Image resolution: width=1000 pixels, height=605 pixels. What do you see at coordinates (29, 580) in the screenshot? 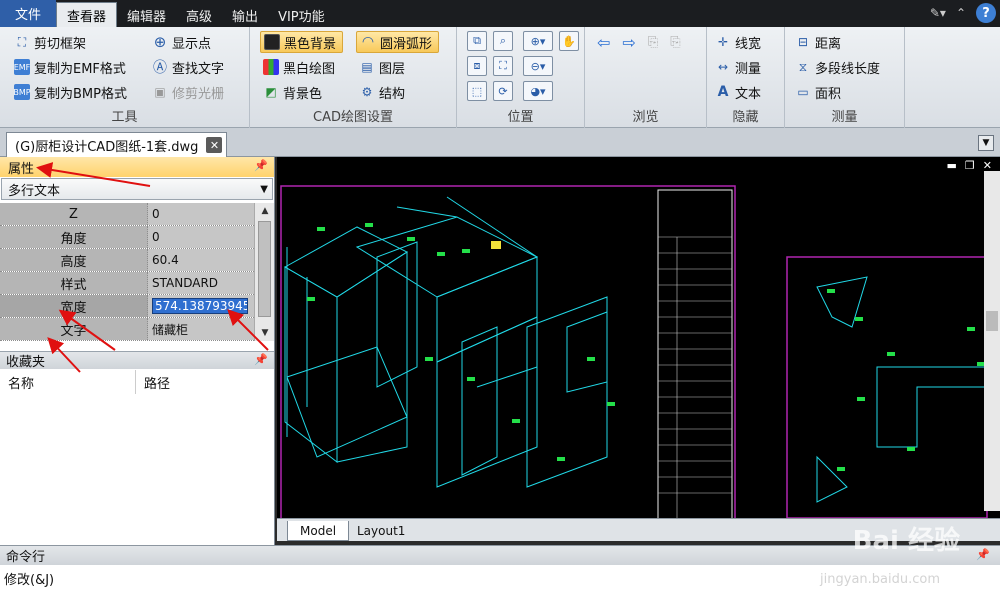
I see `command-text: 修改(&J)` at bounding box center [29, 580].